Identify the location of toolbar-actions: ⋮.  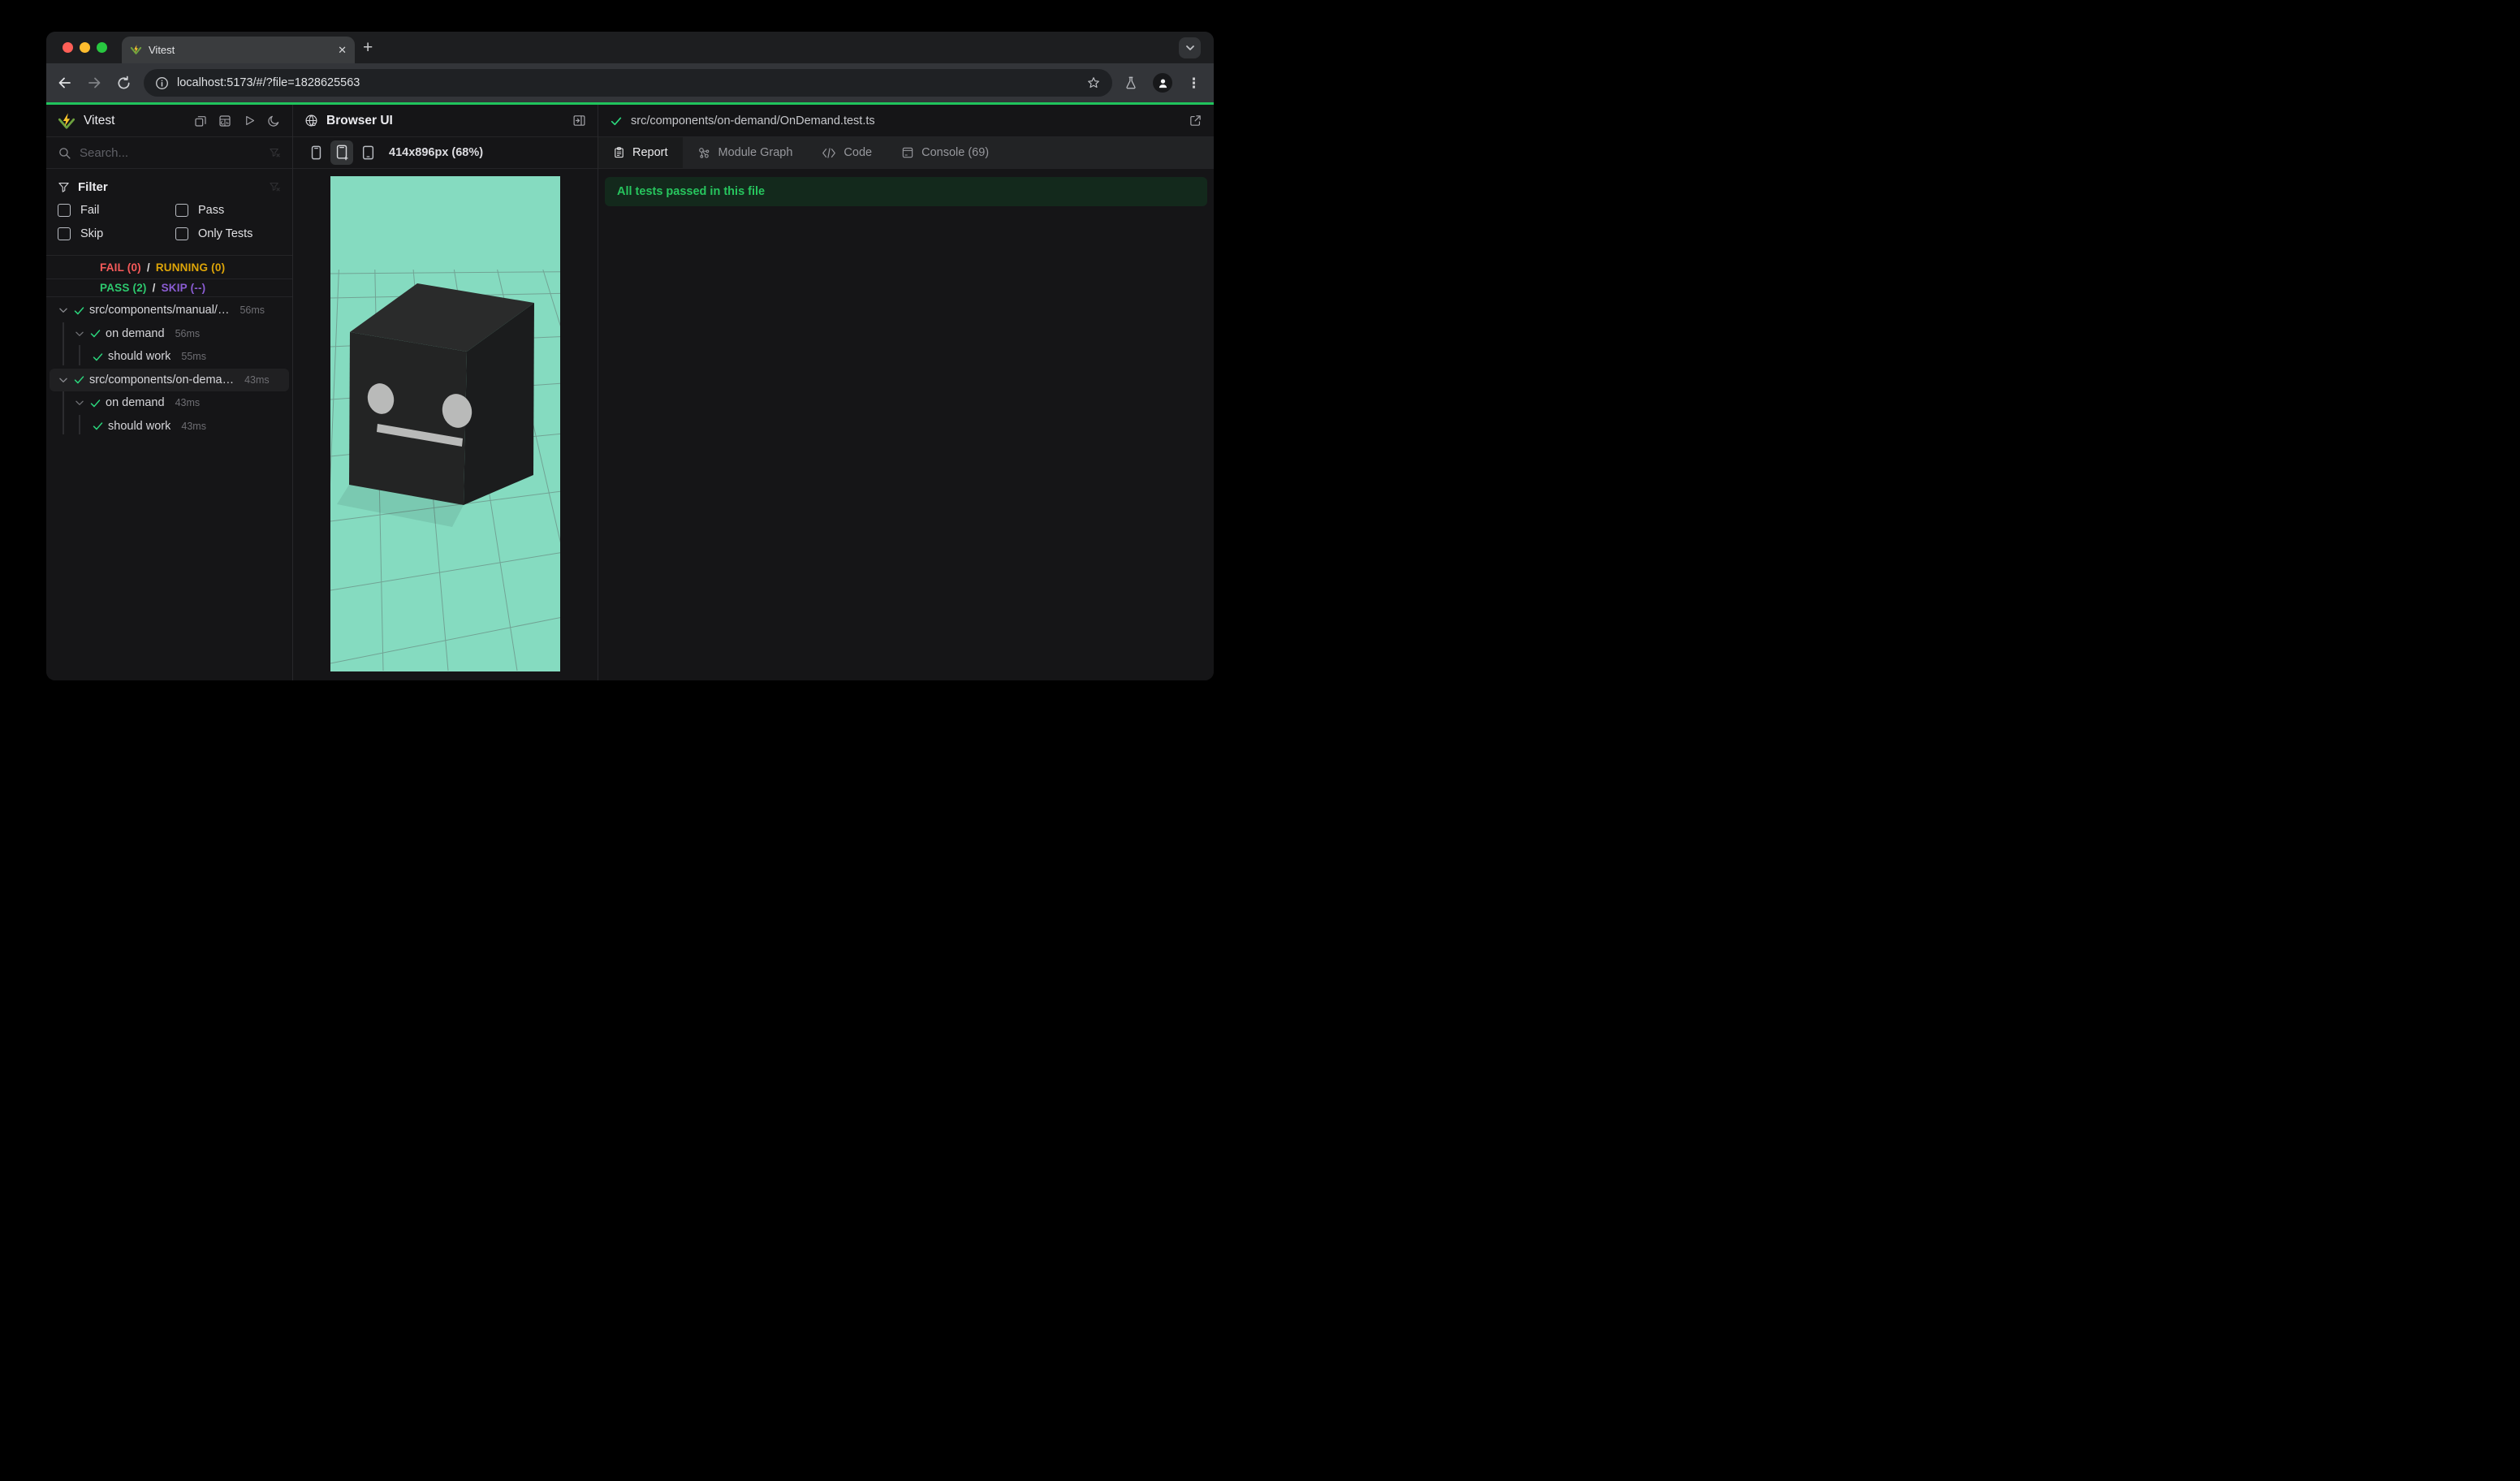
(1164, 83).